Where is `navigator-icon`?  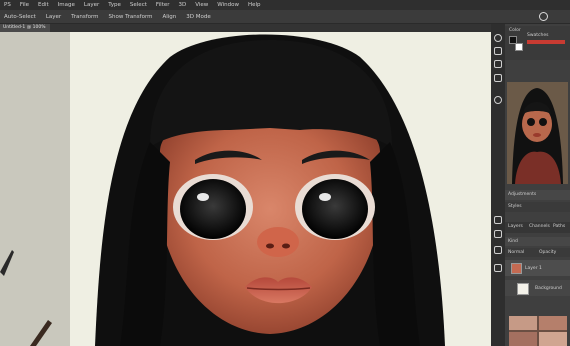 navigator-icon is located at coordinates (498, 100).